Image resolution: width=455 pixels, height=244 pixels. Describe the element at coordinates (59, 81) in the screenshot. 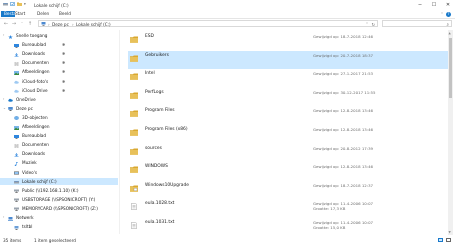

I see `nav-item: iCloud-foto's ✱` at that location.